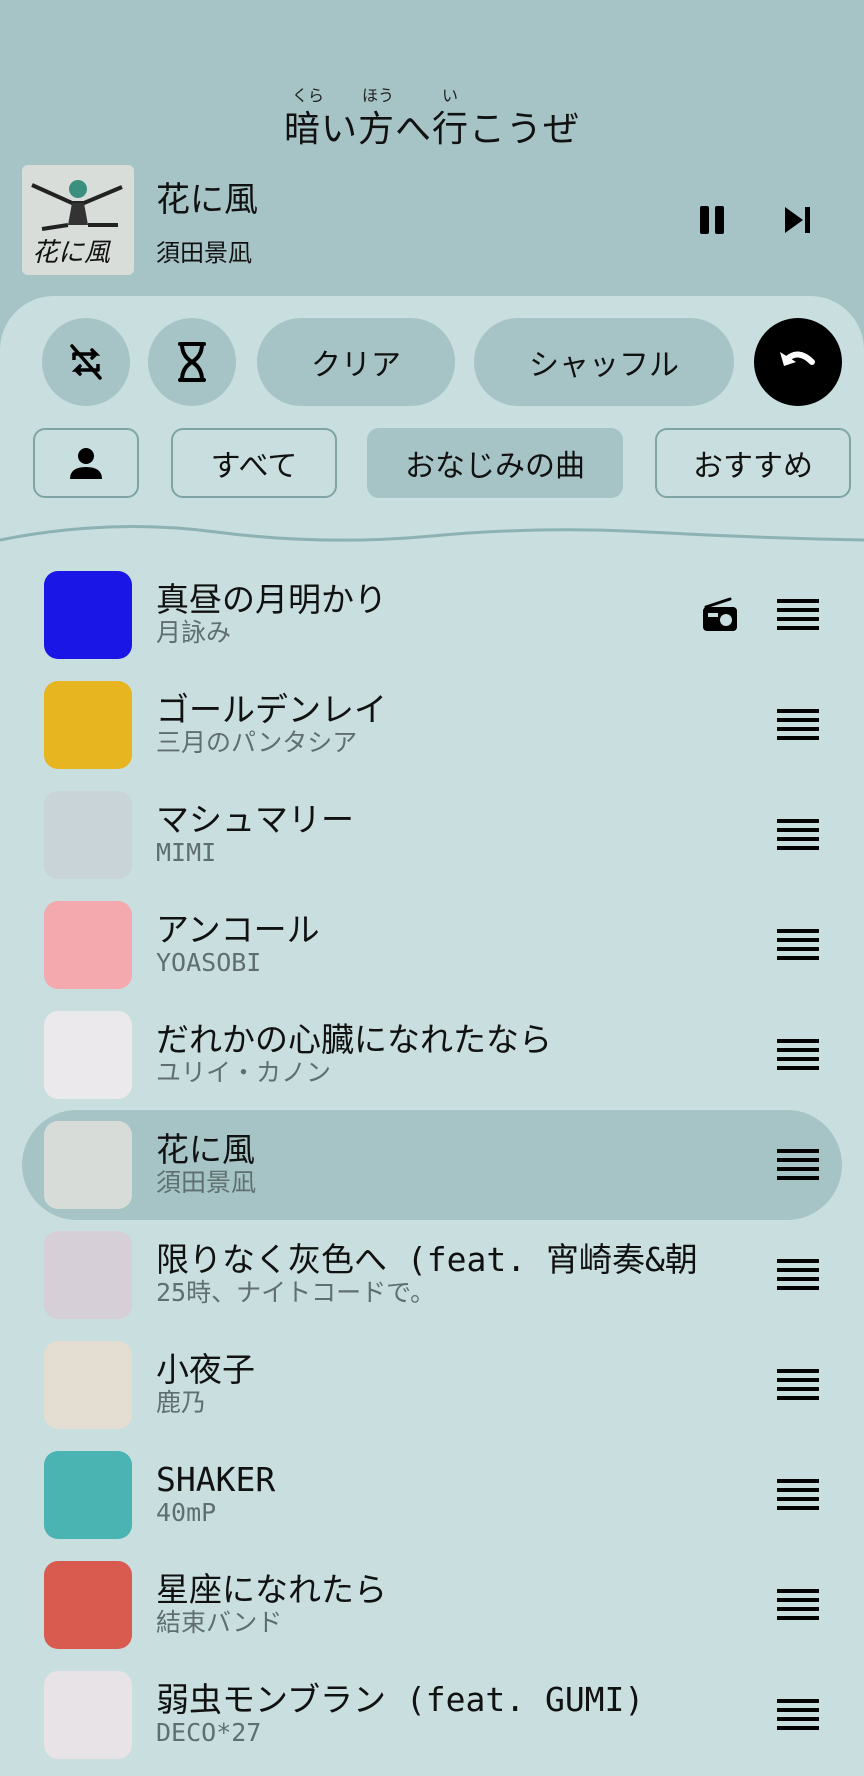 The width and height of the screenshot is (864, 1776). I want to click on queue-item: アンコール YOASOBI, so click(432, 945).